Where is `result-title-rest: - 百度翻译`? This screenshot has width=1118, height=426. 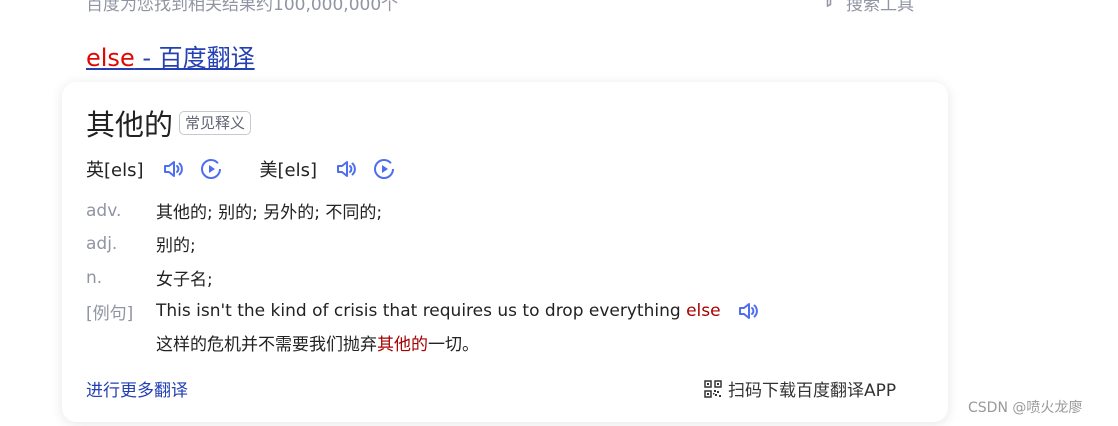
result-title-rest: - 百度翻译 is located at coordinates (194, 58).